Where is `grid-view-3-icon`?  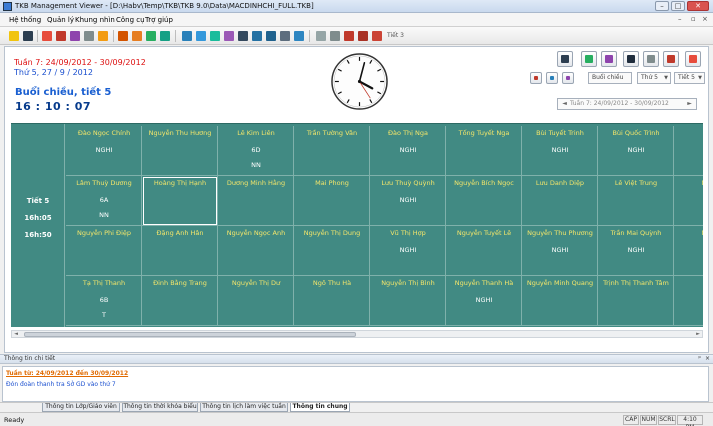
grid-view-3-icon is located at coordinates (215, 36).